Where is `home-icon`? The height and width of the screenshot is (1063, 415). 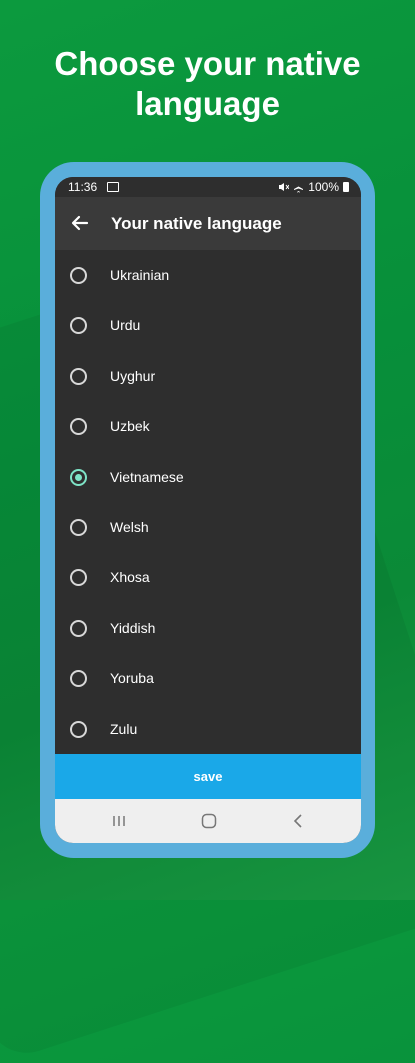 home-icon is located at coordinates (209, 821).